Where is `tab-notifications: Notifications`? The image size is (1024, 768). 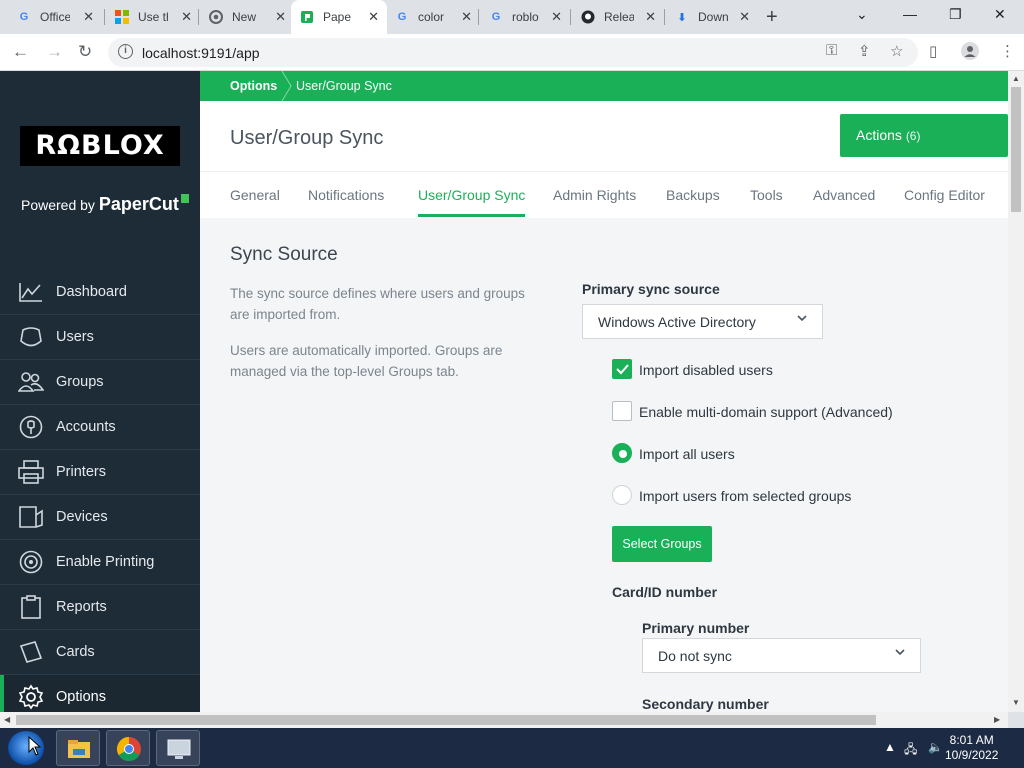
tab-notifications: Notifications is located at coordinates (346, 195).